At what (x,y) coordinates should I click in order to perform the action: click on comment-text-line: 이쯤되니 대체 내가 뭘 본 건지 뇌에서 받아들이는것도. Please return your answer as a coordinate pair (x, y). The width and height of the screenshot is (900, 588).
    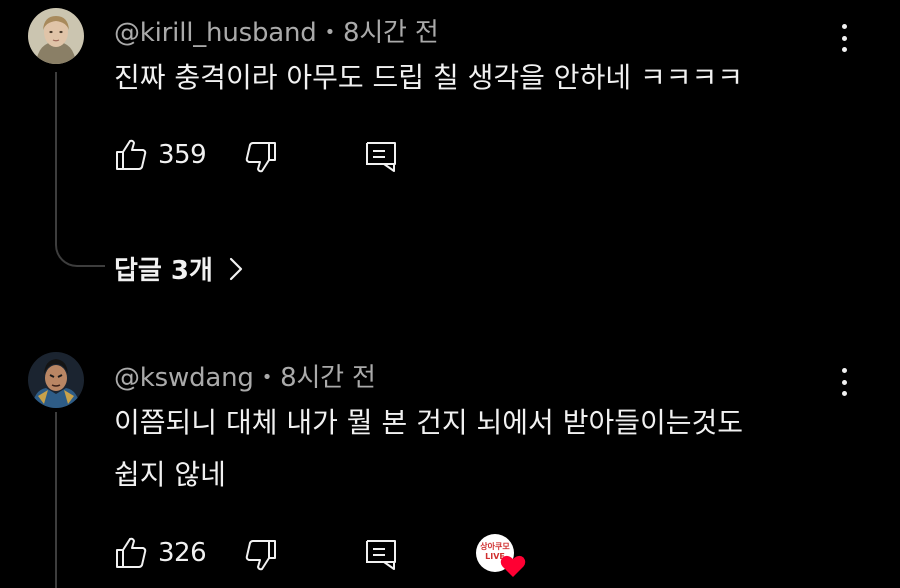
    Looking at the image, I should click on (429, 422).